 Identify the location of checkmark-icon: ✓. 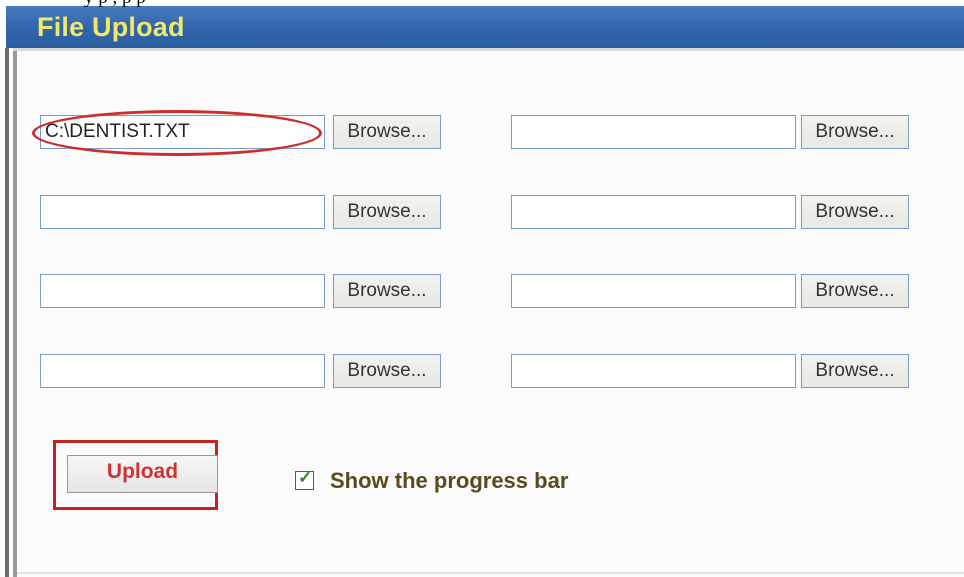
(305, 477).